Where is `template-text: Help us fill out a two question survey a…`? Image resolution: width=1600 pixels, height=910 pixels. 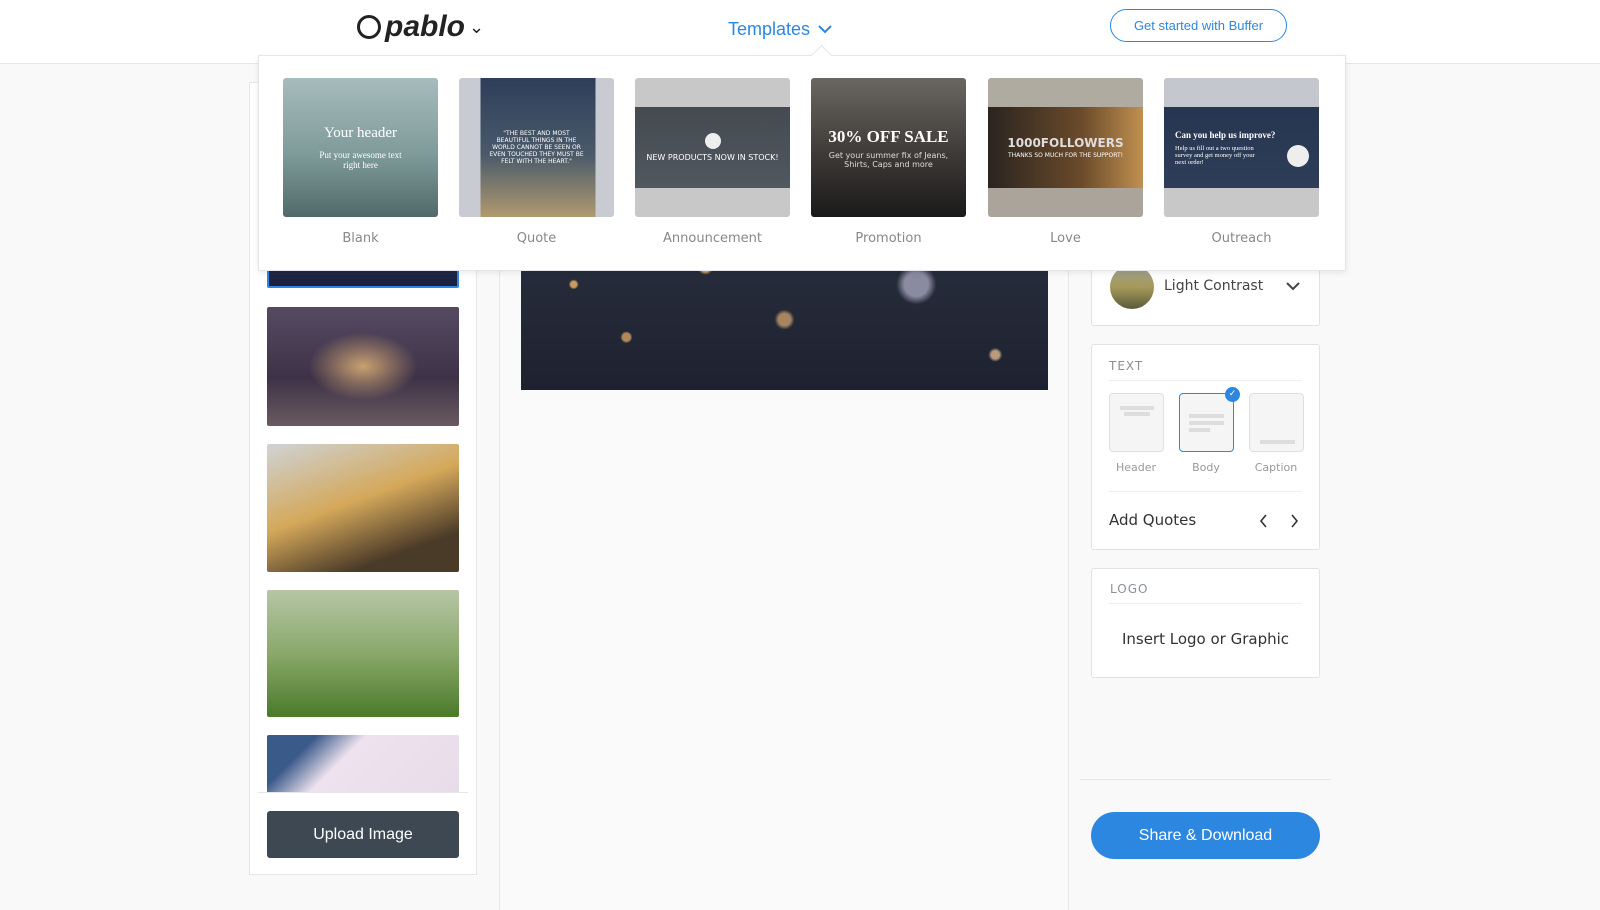 template-text: Help us fill out a two question survey a… is located at coordinates (1215, 155).